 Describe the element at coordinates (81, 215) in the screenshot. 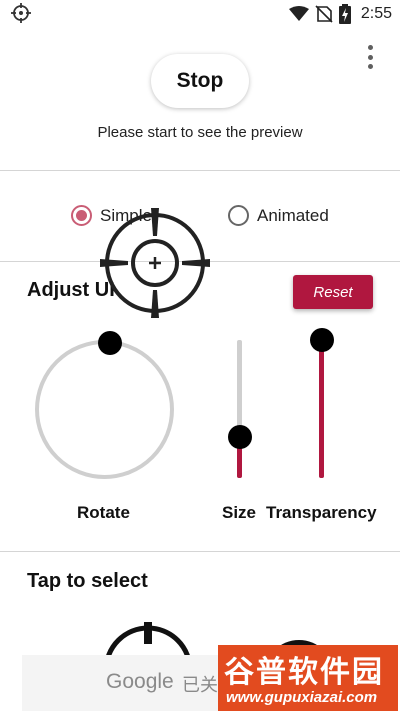

I see `radio-checked-icon` at that location.